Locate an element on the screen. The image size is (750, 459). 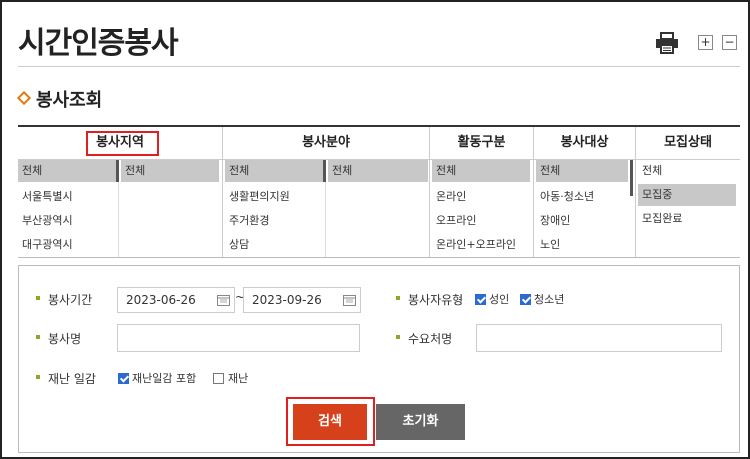
list-item: 서울특별시 is located at coordinates (67, 197).